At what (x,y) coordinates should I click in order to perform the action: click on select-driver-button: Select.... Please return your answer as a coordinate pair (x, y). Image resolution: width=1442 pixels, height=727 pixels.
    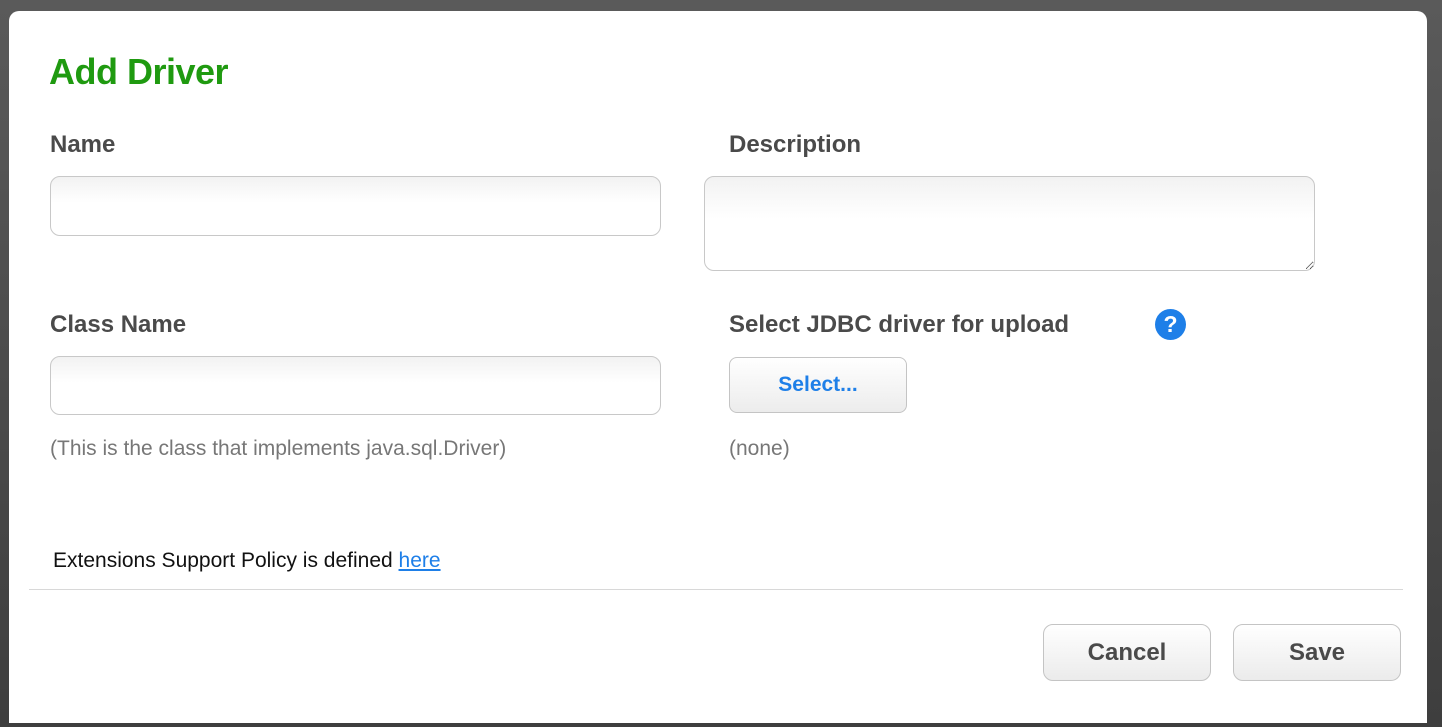
    Looking at the image, I should click on (818, 385).